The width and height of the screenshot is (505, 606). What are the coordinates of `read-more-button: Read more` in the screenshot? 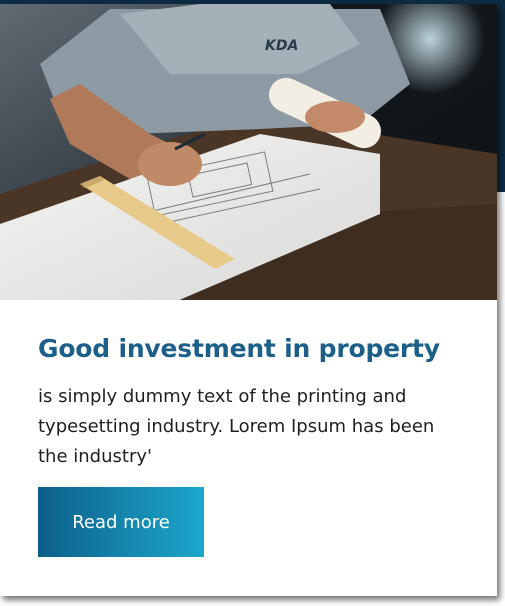 It's located at (121, 522).